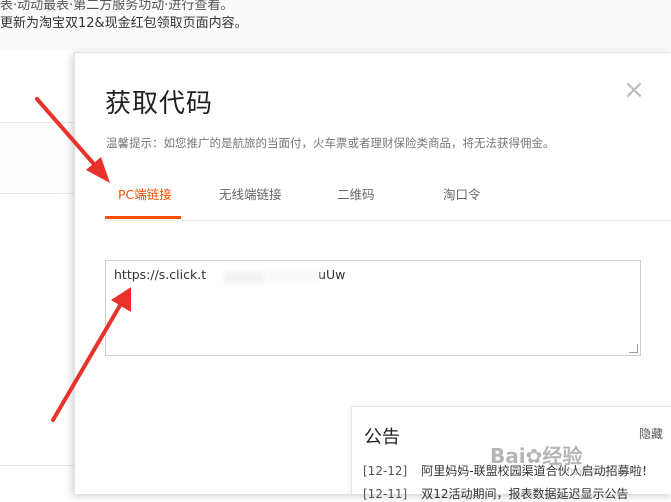 Image resolution: width=671 pixels, height=502 pixels. Describe the element at coordinates (160, 274) in the screenshot. I see `link-code-start: https://s.click.t` at that location.